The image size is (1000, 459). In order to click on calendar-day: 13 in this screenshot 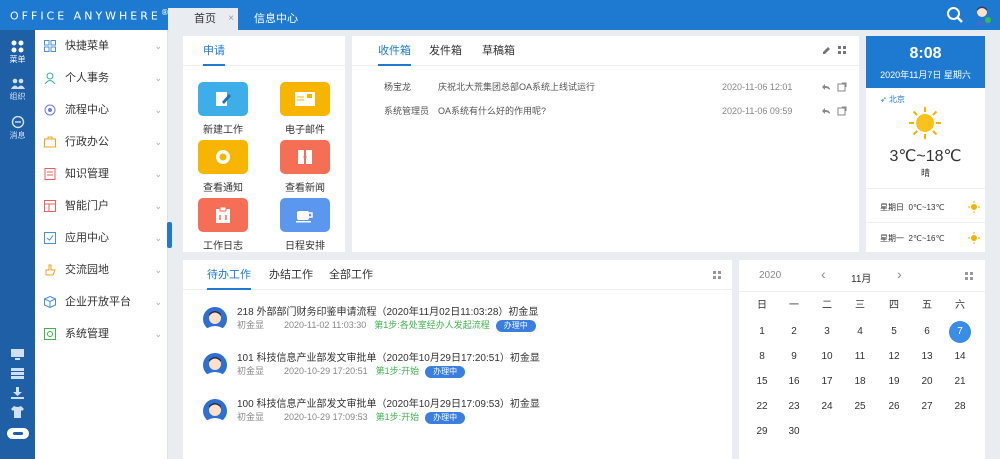, I will do `click(927, 357)`.